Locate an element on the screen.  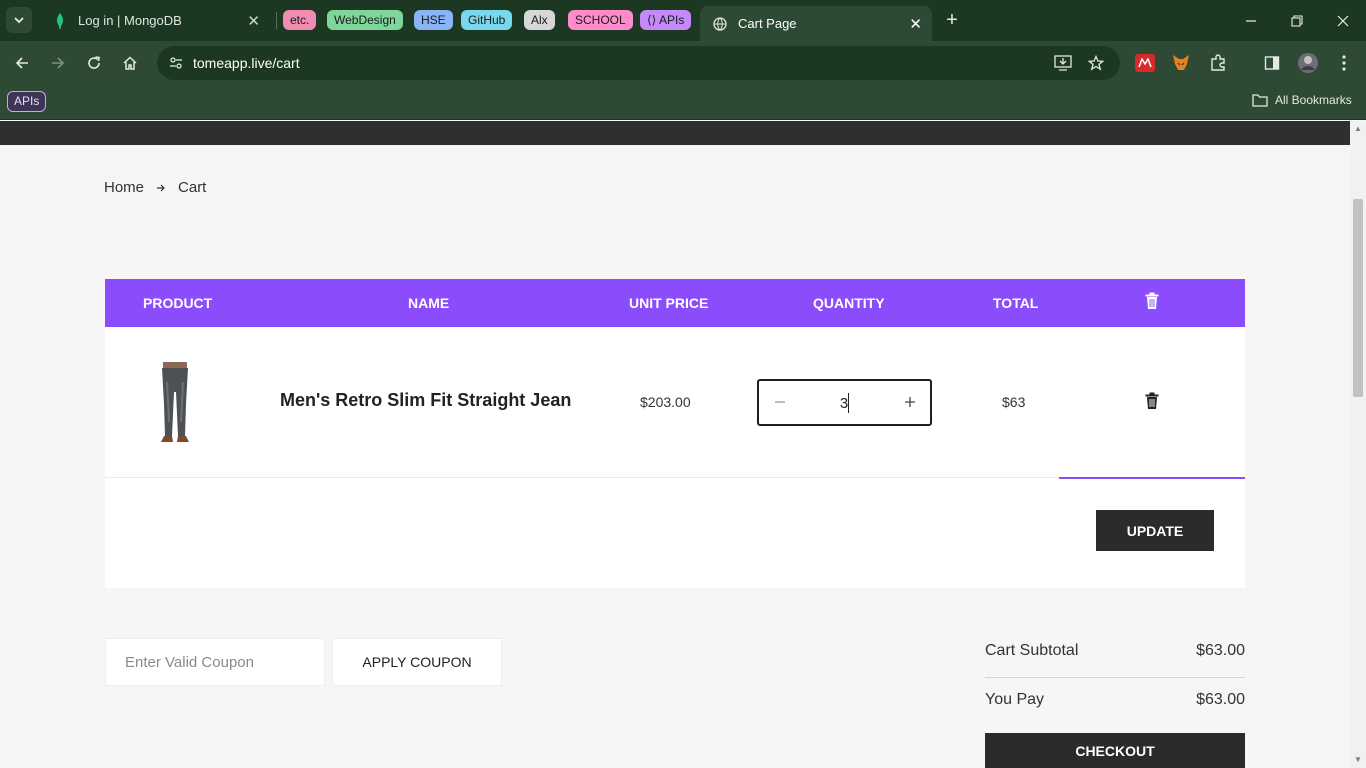
tab-group-webdesign: WebDesign is located at coordinates (365, 20).